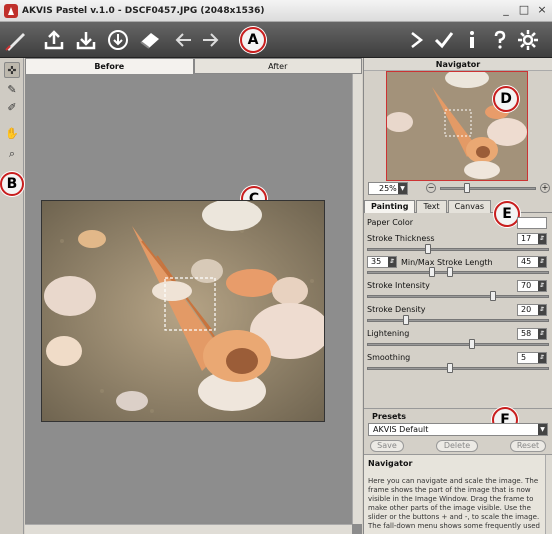 The width and height of the screenshot is (552, 534). I want to click on zoom-out-button: −, so click(431, 188).